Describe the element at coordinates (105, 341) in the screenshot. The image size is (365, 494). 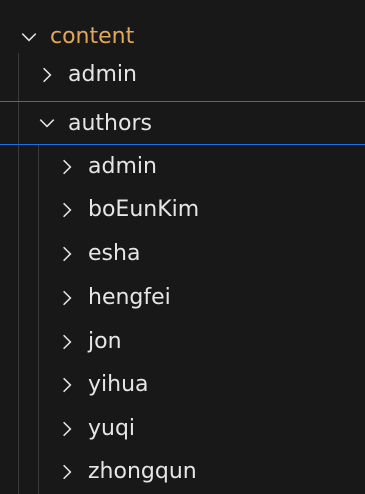
I see `tree-item-label: jon` at that location.